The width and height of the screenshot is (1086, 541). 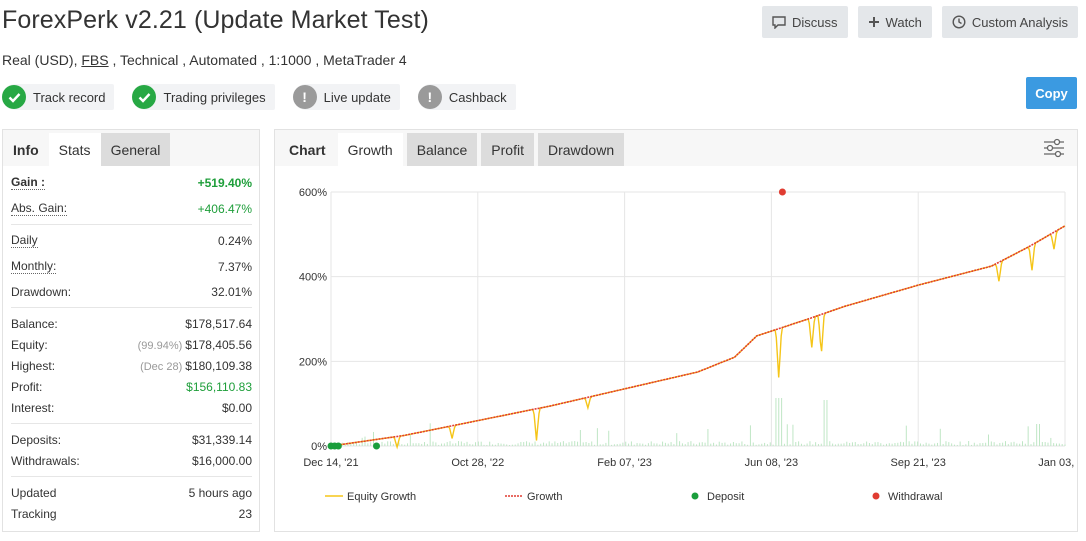 What do you see at coordinates (215, 20) in the screenshot?
I see `page-title: ForexPerk v2.21 (Update Market Test)` at bounding box center [215, 20].